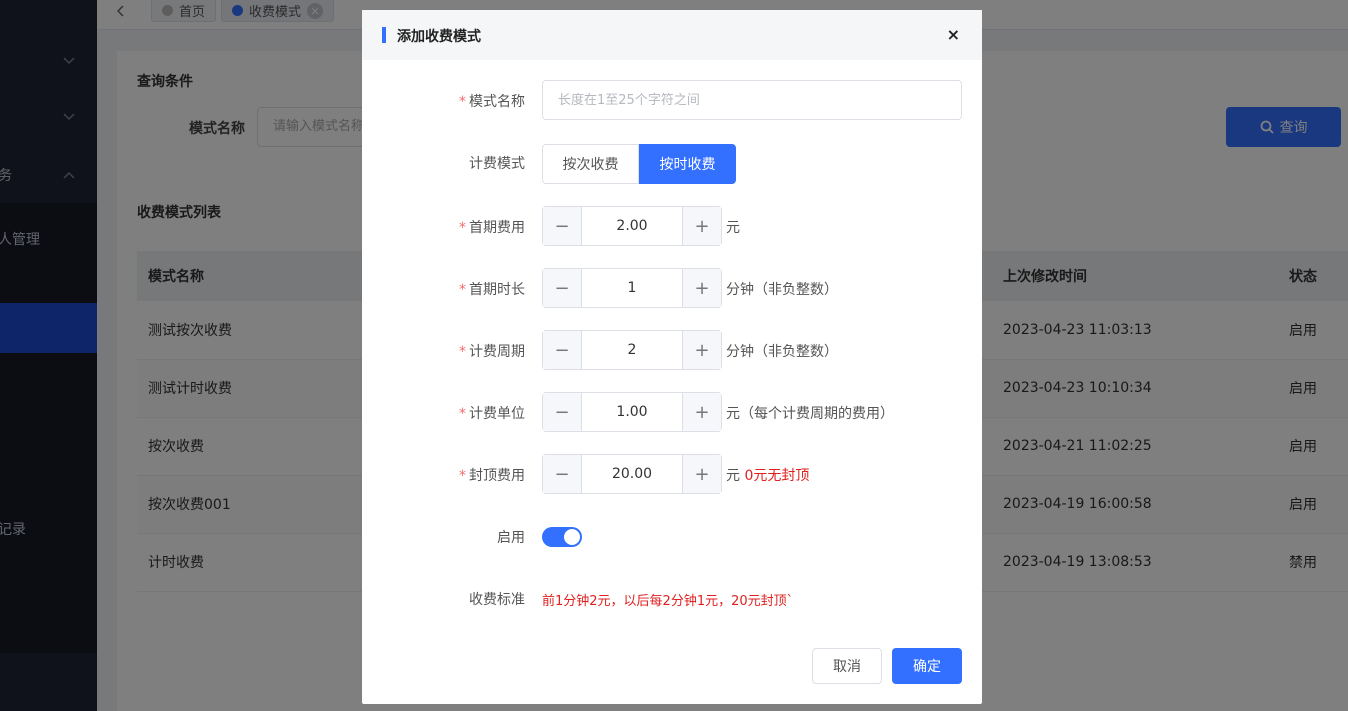 The image size is (1348, 711). I want to click on field-label-unit-fee: * 计费单位, so click(492, 414).